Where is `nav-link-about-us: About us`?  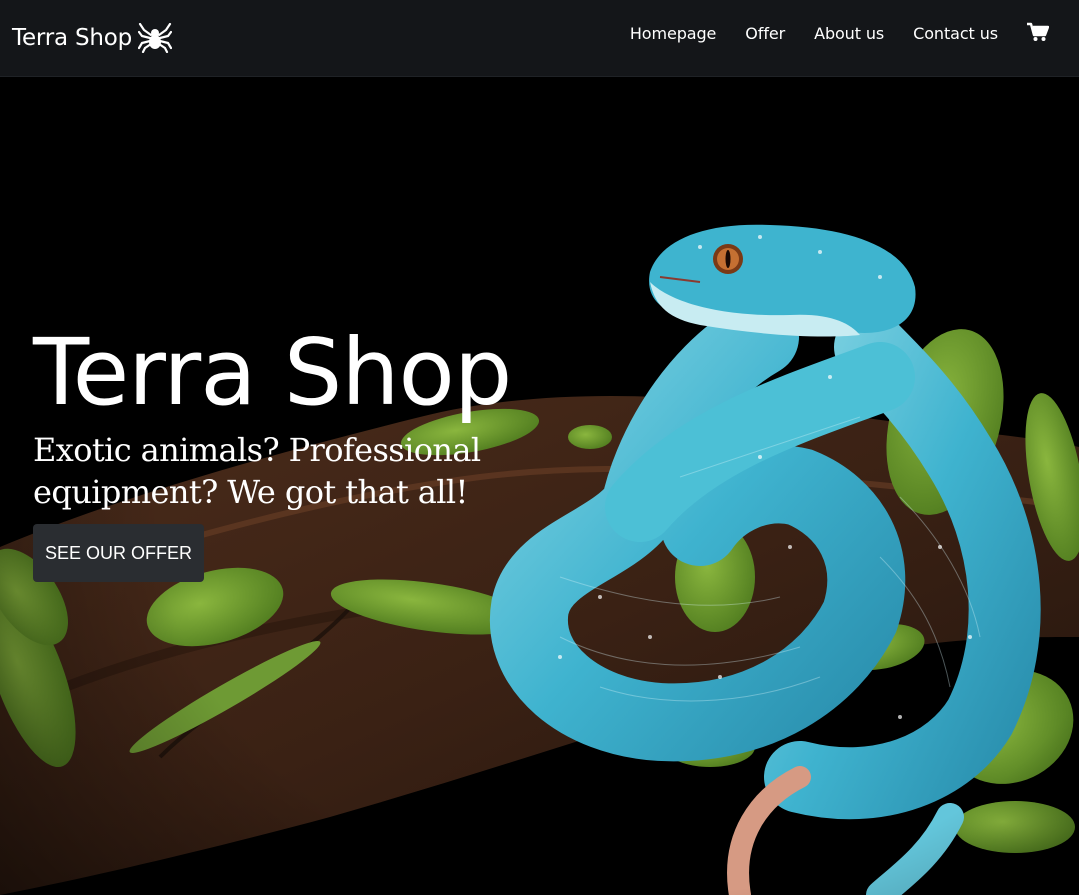 nav-link-about-us: About us is located at coordinates (849, 33).